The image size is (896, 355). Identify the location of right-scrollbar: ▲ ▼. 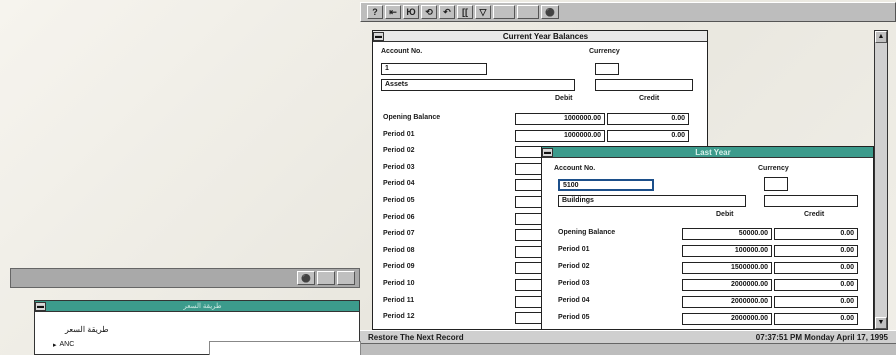
(881, 180).